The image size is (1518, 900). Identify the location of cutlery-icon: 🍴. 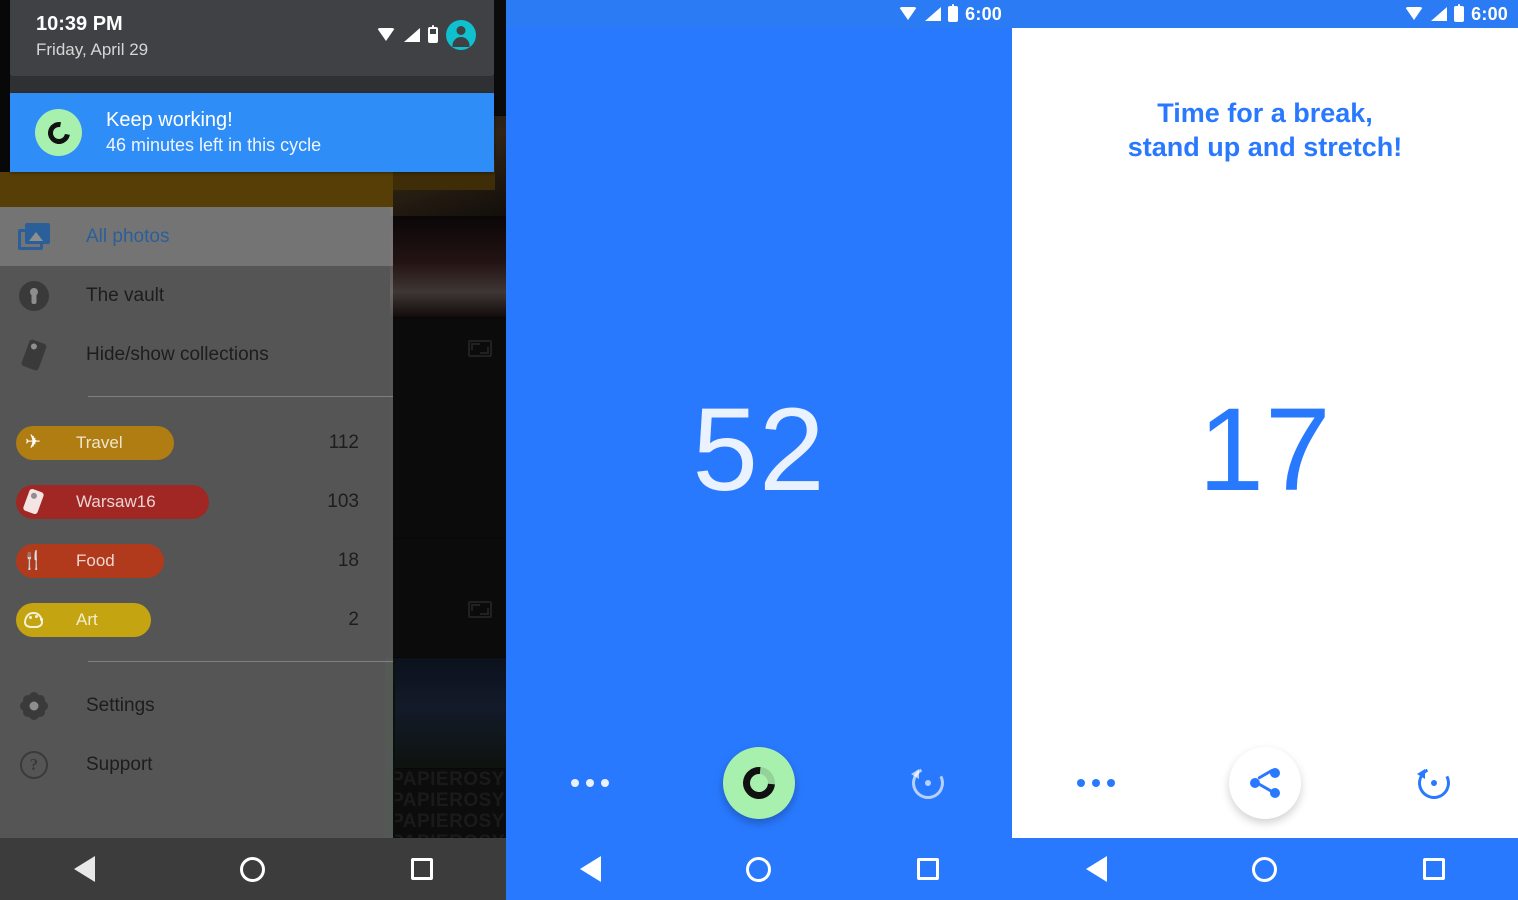
(33, 560).